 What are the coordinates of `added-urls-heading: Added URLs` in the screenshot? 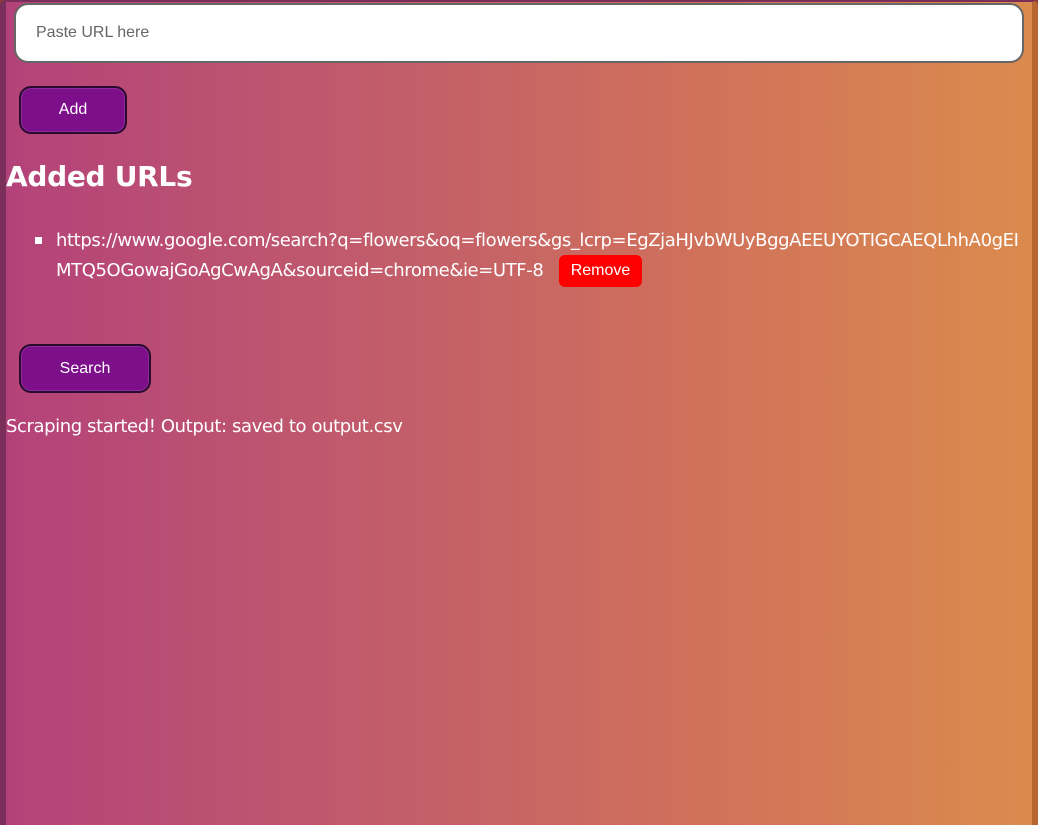 It's located at (99, 176).